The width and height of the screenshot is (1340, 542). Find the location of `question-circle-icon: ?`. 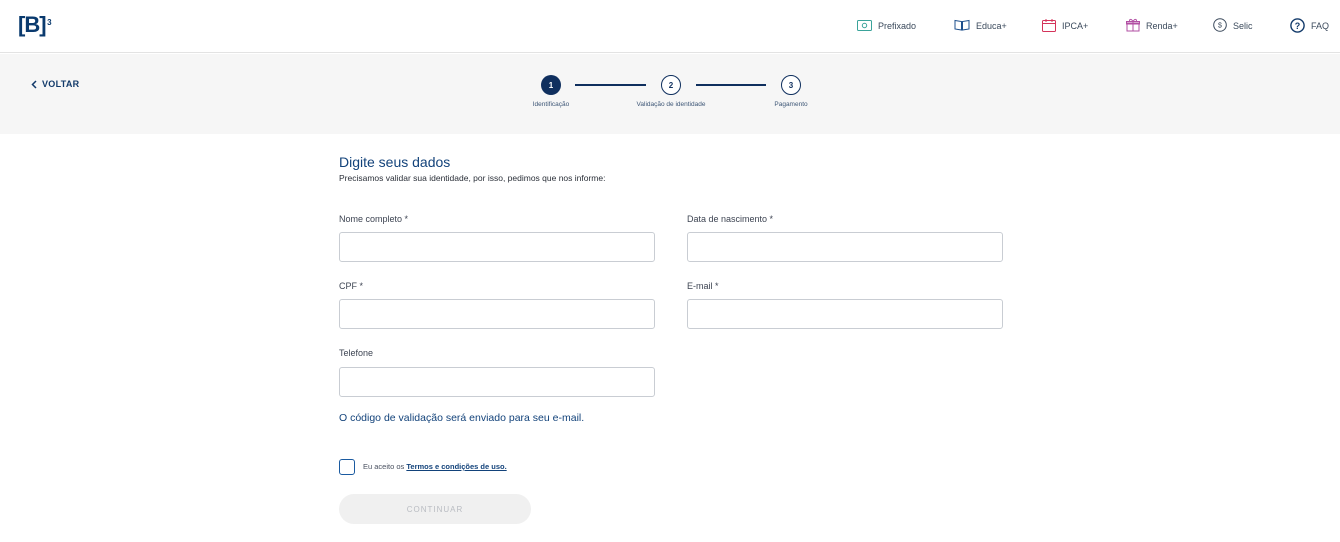

question-circle-icon: ? is located at coordinates (1297, 26).